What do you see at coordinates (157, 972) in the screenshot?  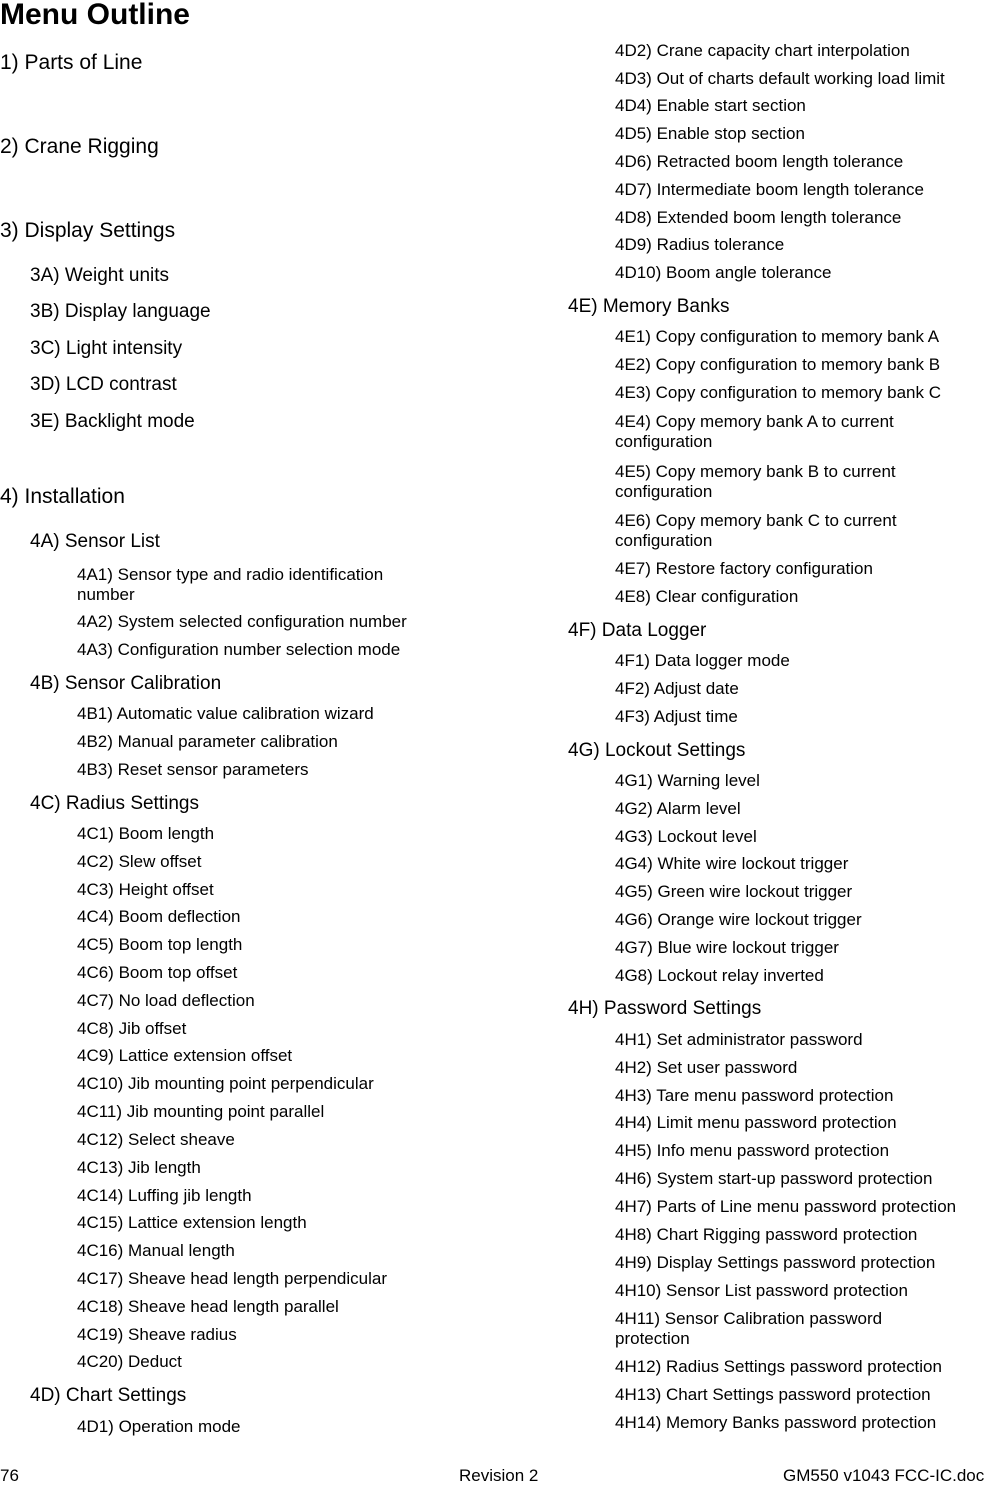 I see `menu-item: 4C6) Boom top offset` at bounding box center [157, 972].